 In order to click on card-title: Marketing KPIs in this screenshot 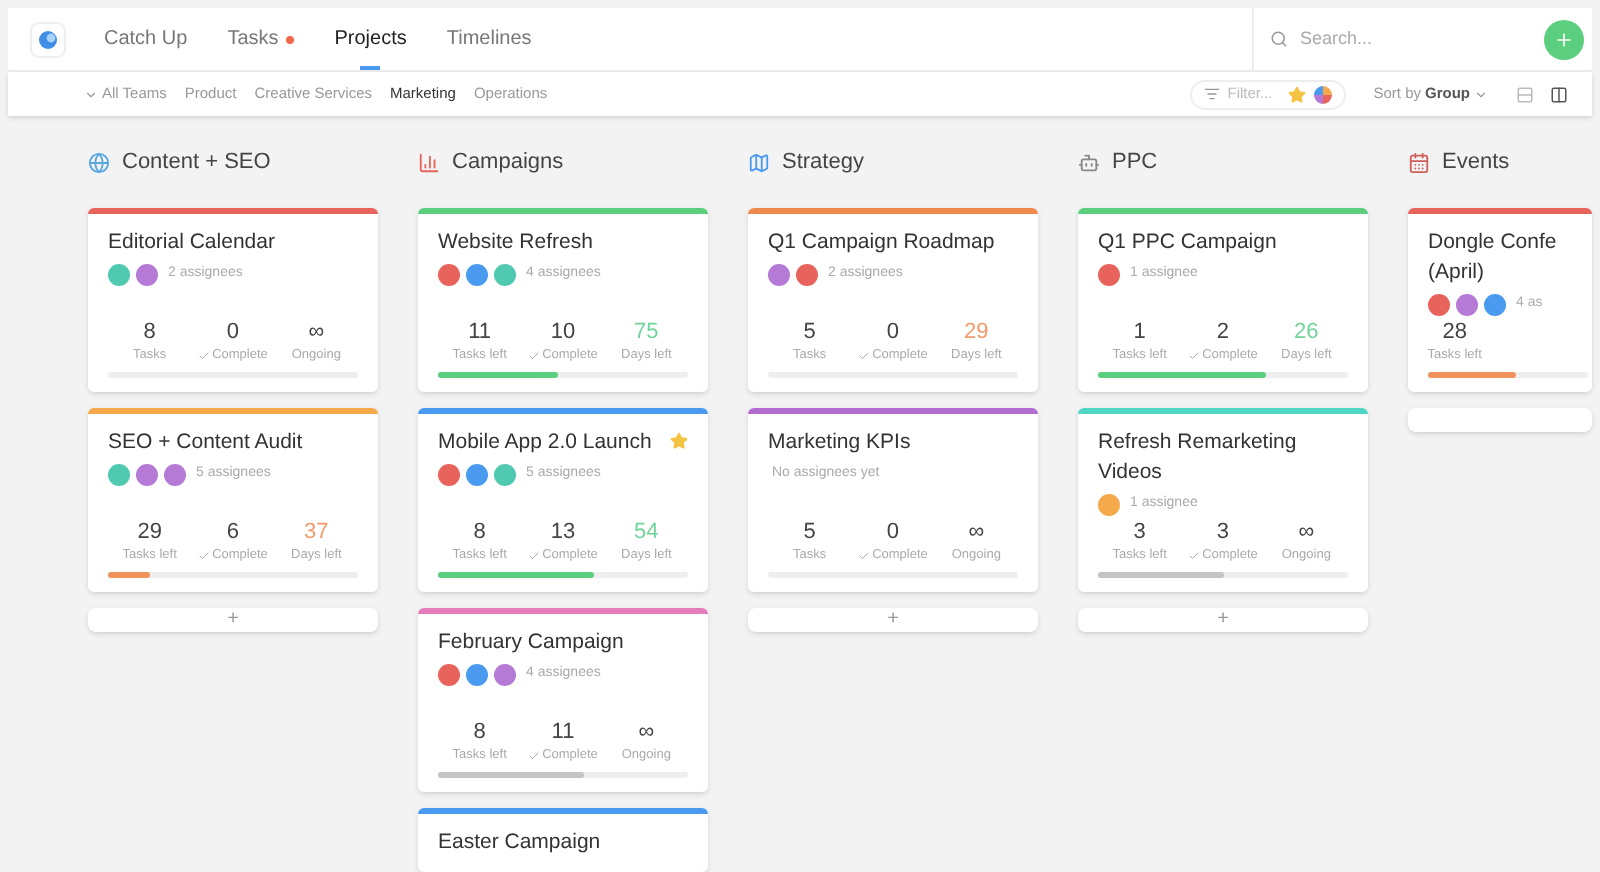, I will do `click(839, 443)`.